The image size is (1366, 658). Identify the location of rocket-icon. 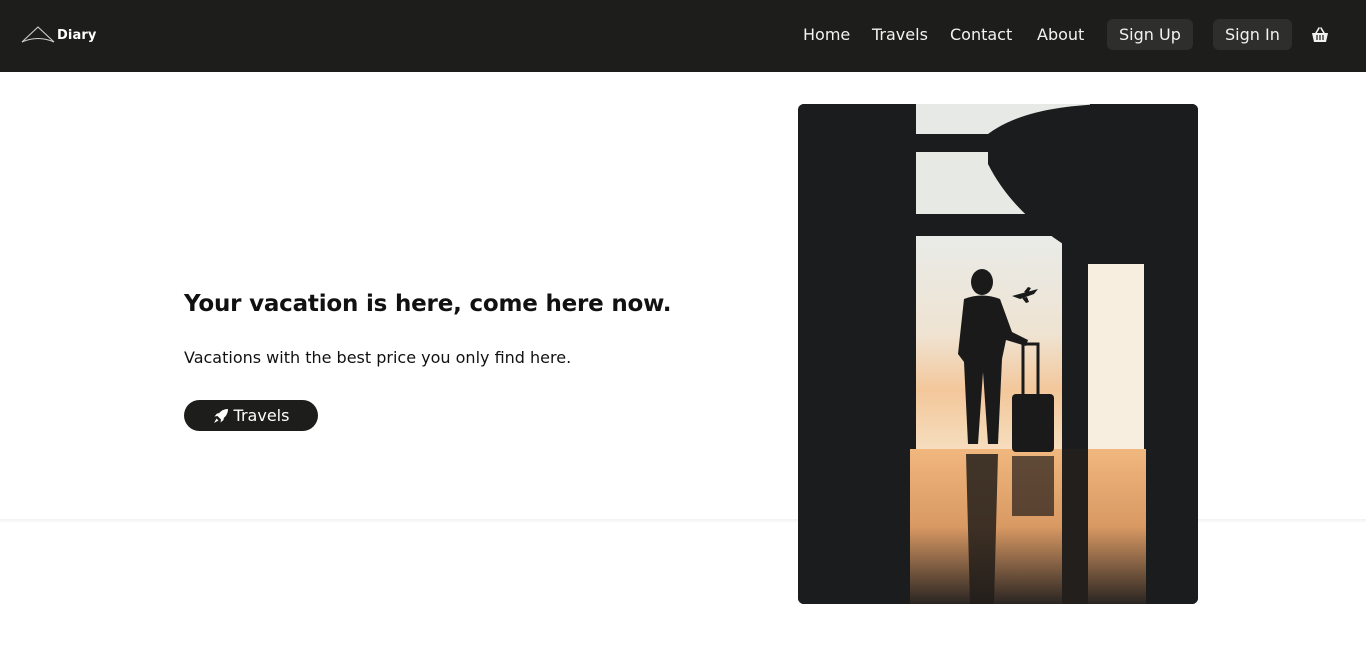
(220, 415).